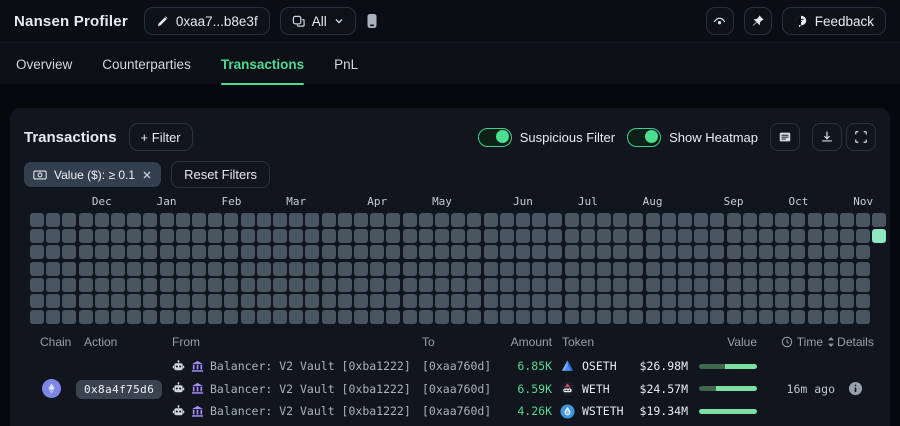  What do you see at coordinates (796, 342) in the screenshot?
I see `header-time: Time` at bounding box center [796, 342].